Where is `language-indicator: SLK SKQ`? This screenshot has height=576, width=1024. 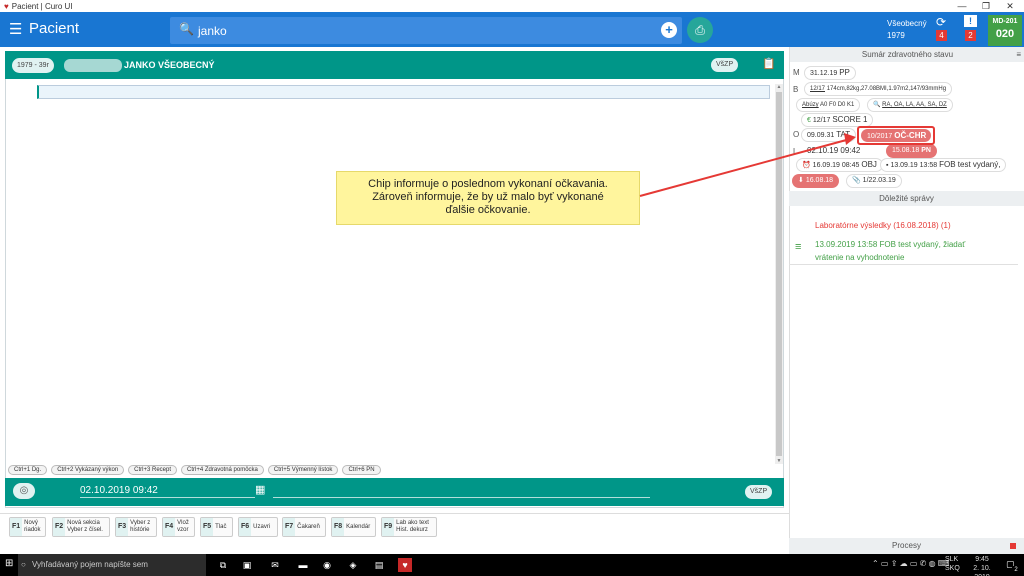
language-indicator: SLK SKQ is located at coordinates (952, 564).